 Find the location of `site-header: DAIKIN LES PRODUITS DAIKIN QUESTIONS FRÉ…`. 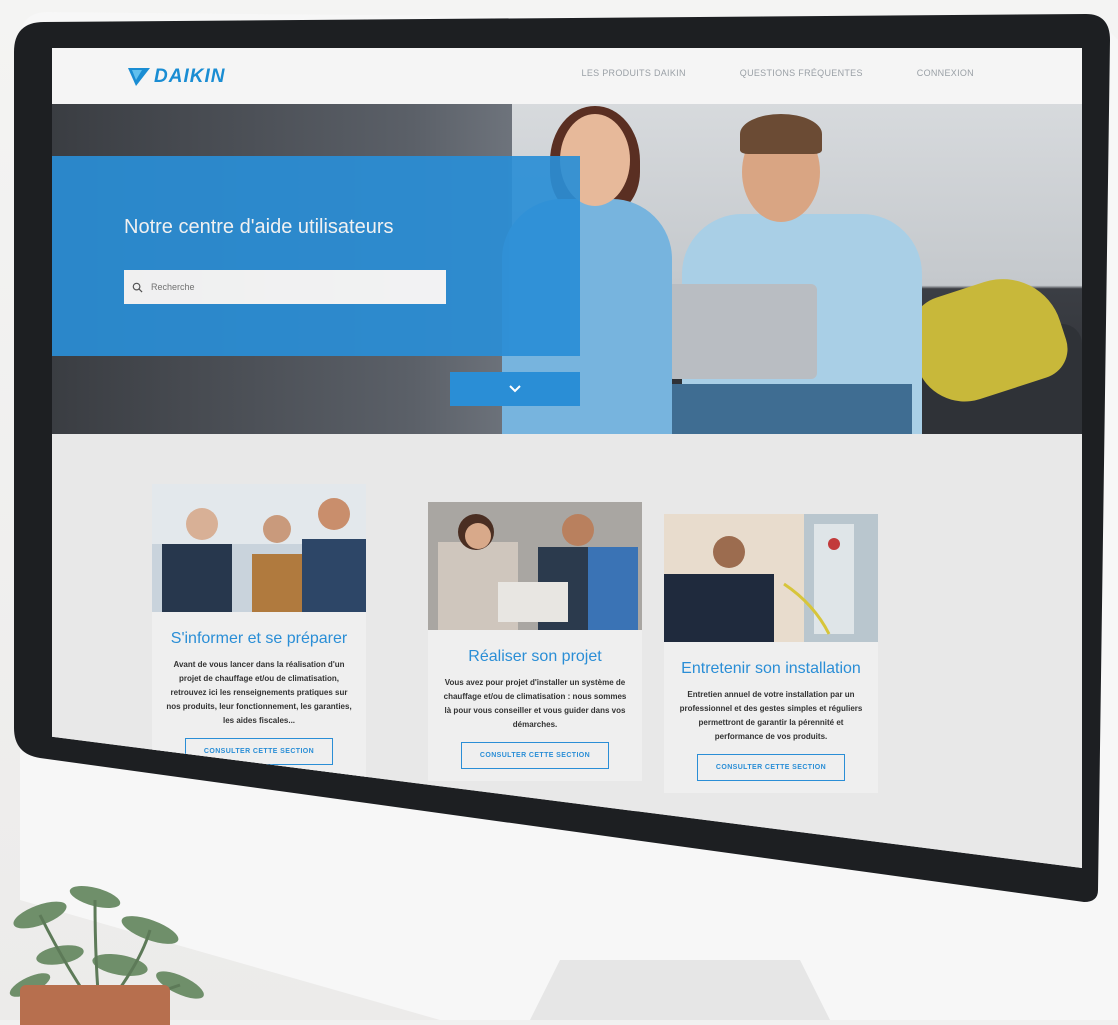

site-header: DAIKIN LES PRODUITS DAIKIN QUESTIONS FRÉ… is located at coordinates (567, 76).